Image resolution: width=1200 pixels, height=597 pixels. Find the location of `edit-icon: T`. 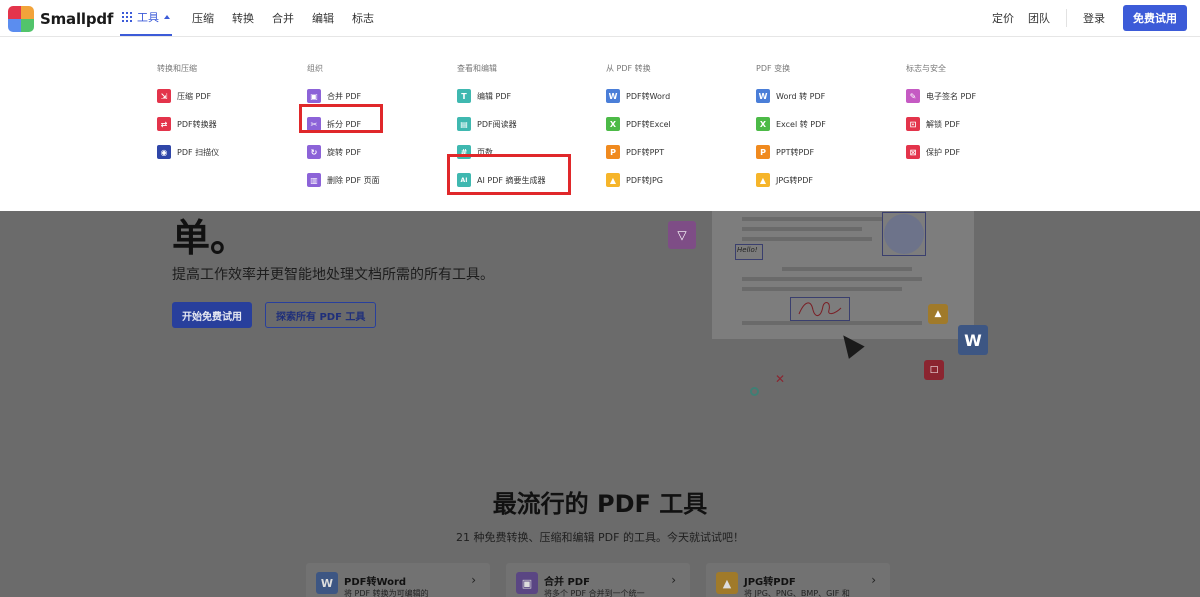

edit-icon: T is located at coordinates (464, 96).